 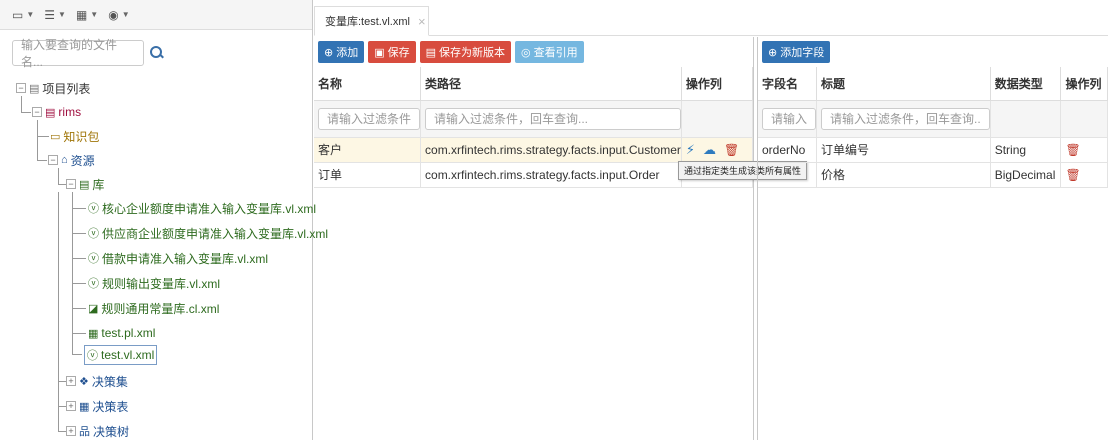 I want to click on database-icon: ▤, so click(x=84, y=184).